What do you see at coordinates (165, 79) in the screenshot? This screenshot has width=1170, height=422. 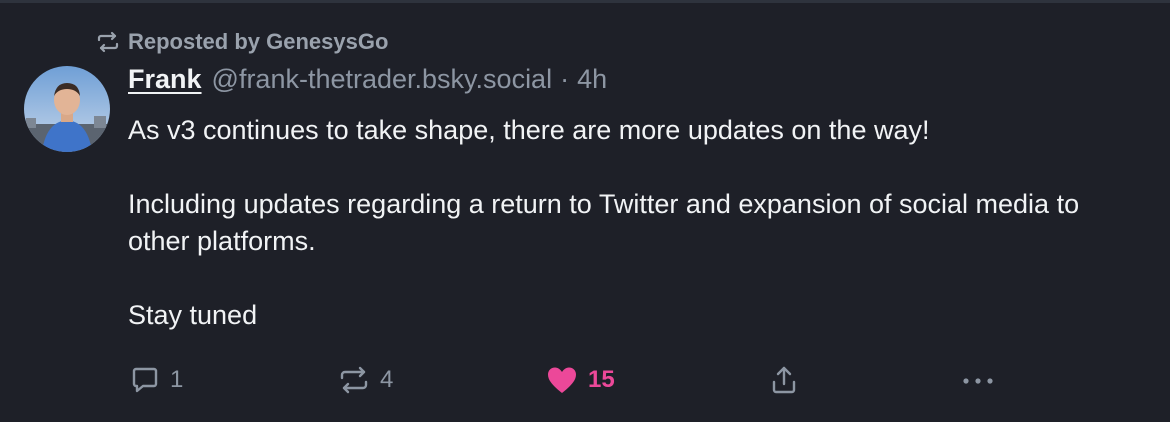 I see `author-name: Frank` at bounding box center [165, 79].